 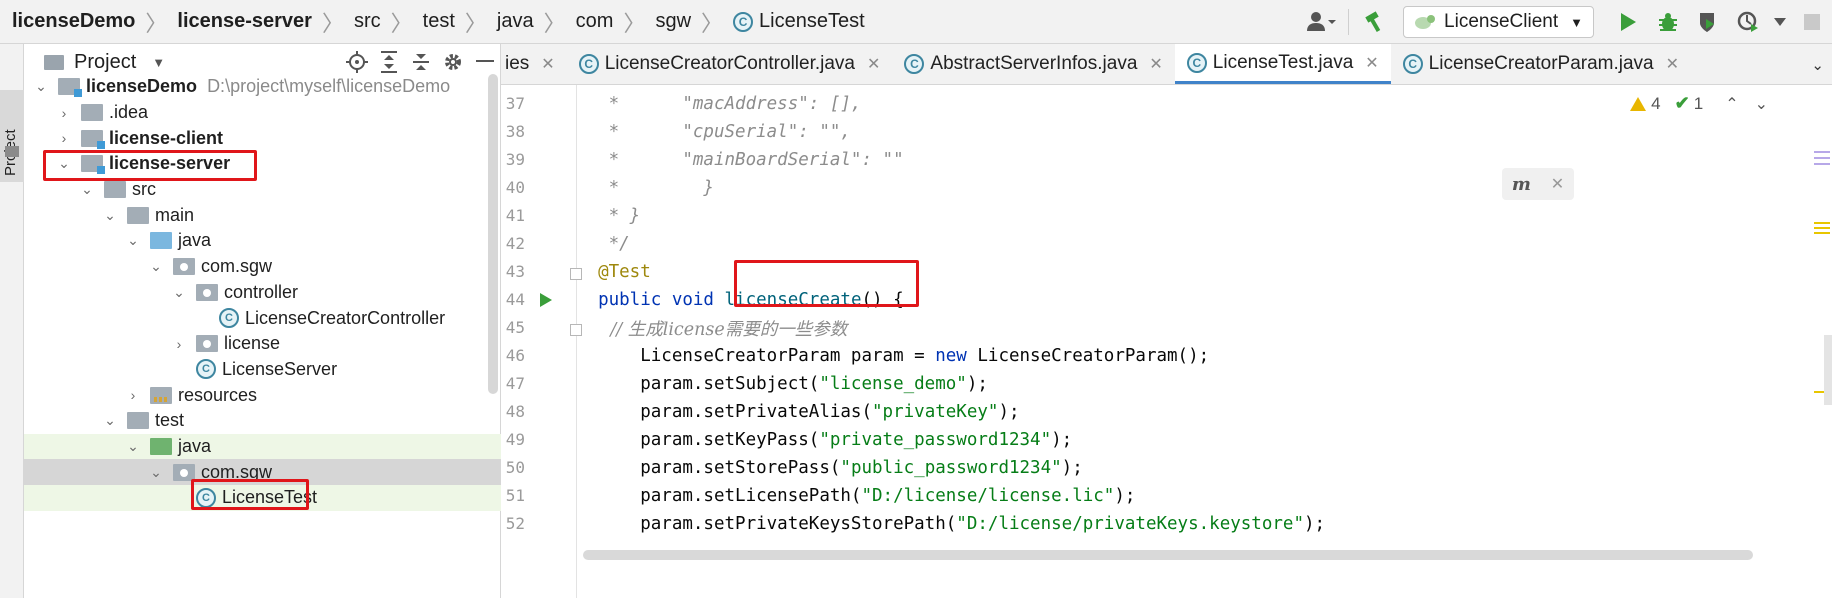 I want to click on stop-icon, so click(x=1812, y=22).